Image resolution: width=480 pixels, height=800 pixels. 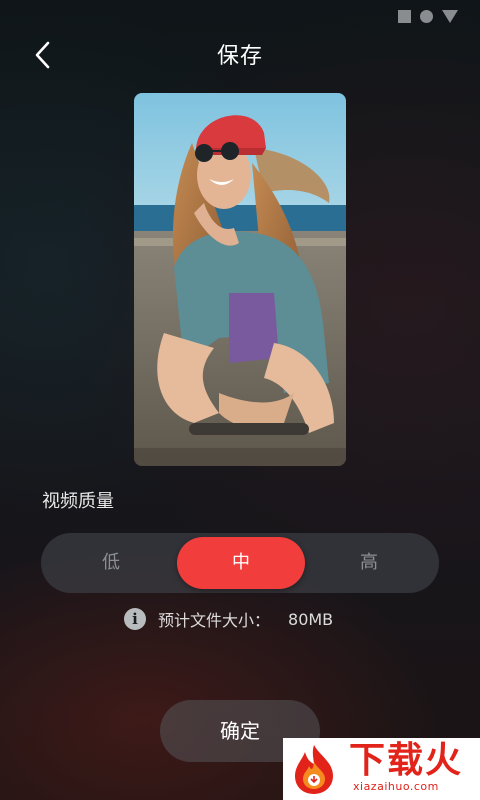 I want to click on circle-icon, so click(x=426, y=16).